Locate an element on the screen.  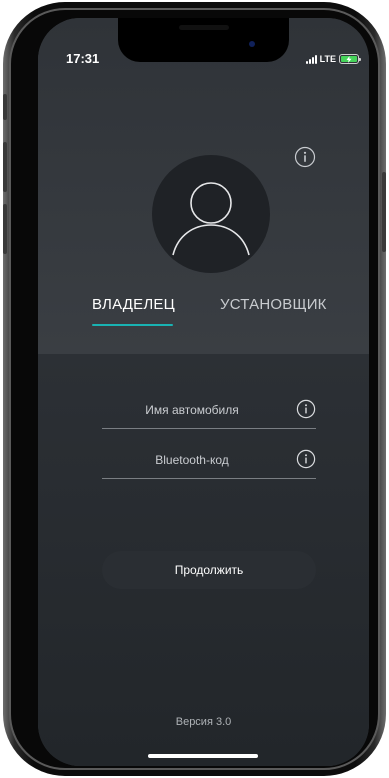
volume-down-button is located at coordinates (5, 229).